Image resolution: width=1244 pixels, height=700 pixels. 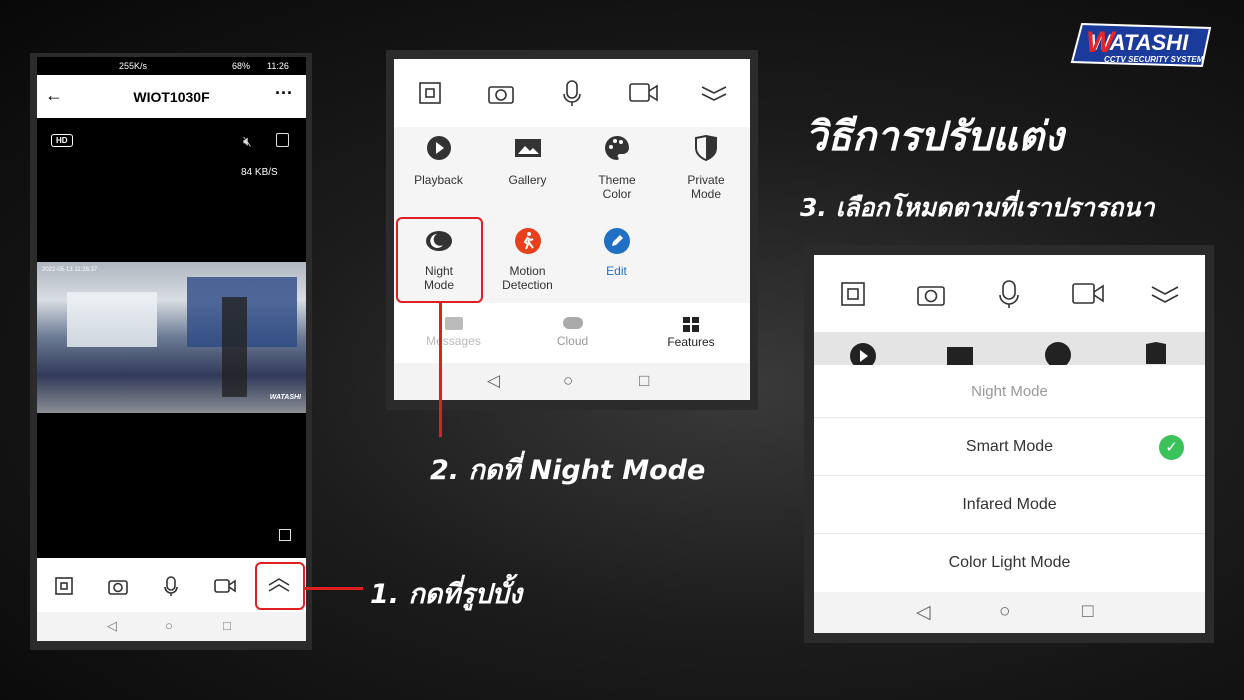 What do you see at coordinates (616, 271) in the screenshot?
I see `menu-label: Edit` at bounding box center [616, 271].